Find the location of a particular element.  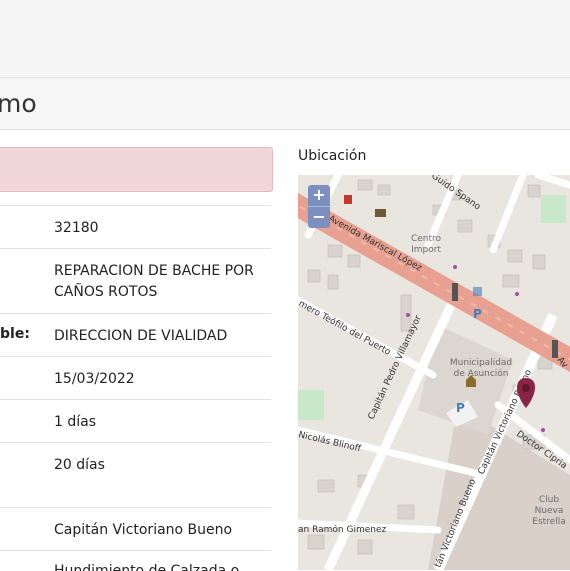

place-label-muni: Municipalidad is located at coordinates (481, 363).